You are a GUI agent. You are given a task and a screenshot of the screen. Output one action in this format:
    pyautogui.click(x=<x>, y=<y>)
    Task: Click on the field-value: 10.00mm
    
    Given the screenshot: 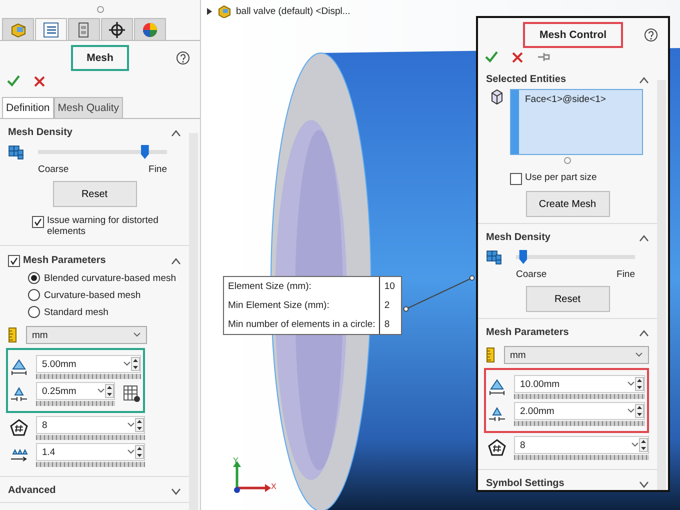 What is the action you would take?
    pyautogui.click(x=540, y=384)
    